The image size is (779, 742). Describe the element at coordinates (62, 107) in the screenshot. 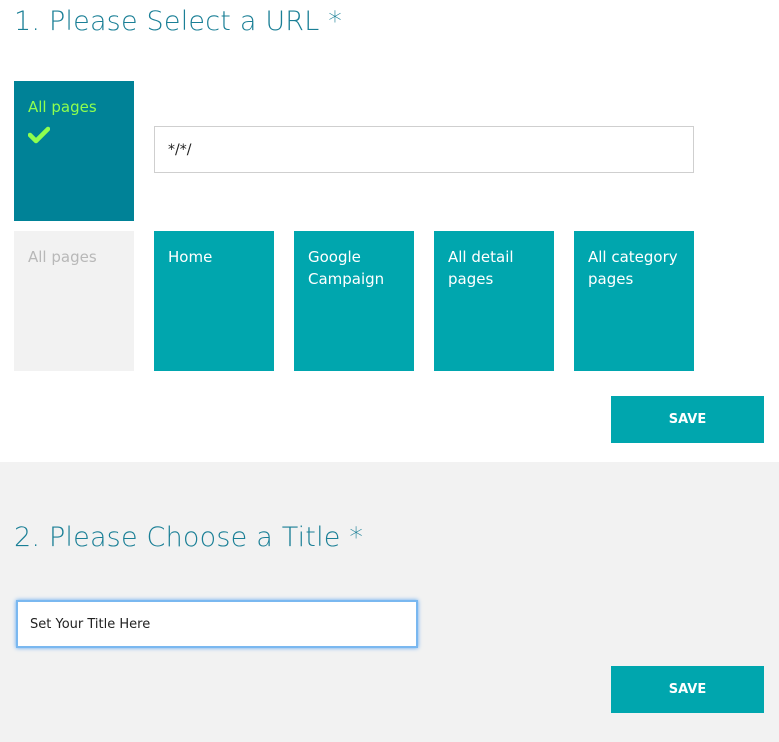

I see `selected-url-label: All pages` at that location.